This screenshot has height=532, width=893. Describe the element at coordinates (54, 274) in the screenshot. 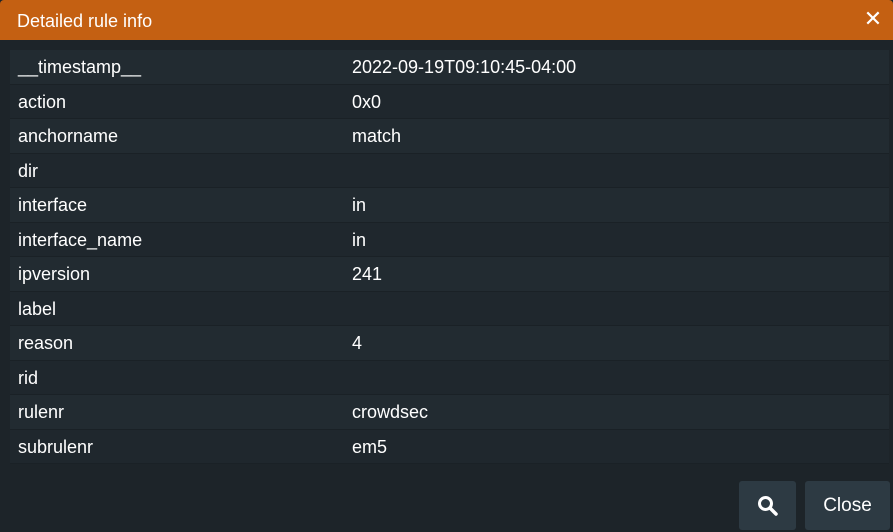

I see `field-name: ipversion` at that location.